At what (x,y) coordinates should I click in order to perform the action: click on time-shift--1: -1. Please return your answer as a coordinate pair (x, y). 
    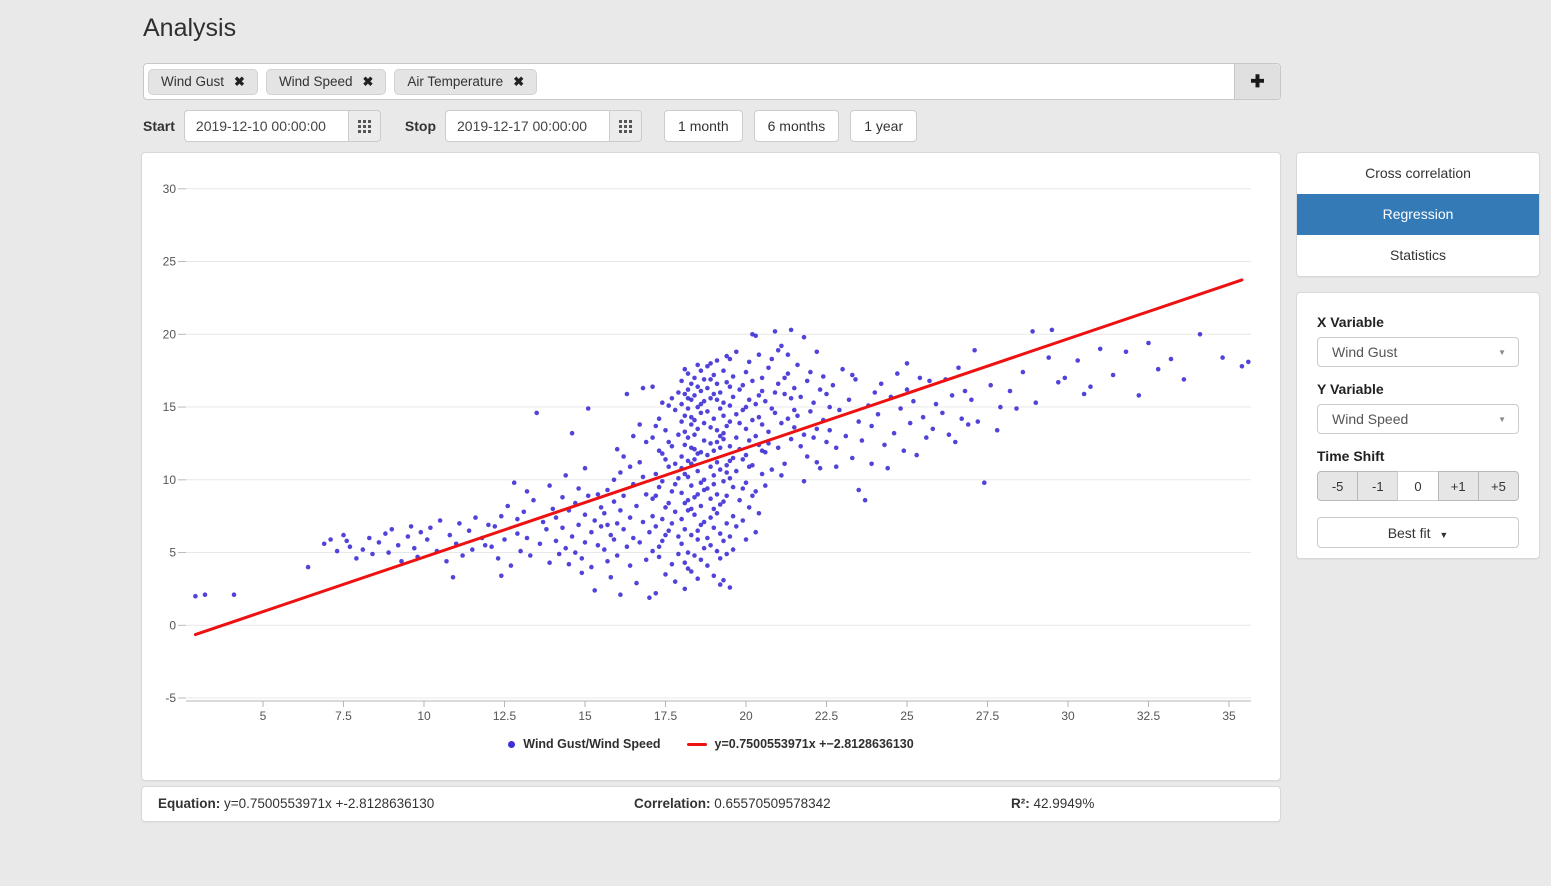
    Looking at the image, I should click on (1378, 486).